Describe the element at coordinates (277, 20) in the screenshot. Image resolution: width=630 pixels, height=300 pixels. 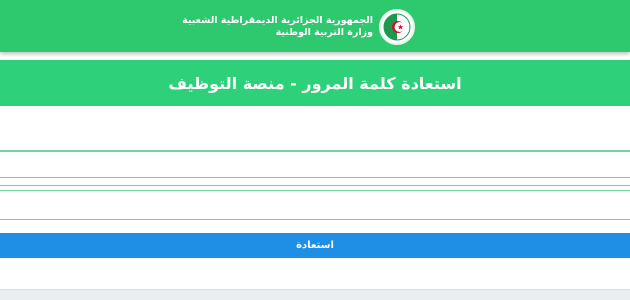
I see `republic-name: الجمهورية الجزائرية الديمقراطية الشعبية` at that location.